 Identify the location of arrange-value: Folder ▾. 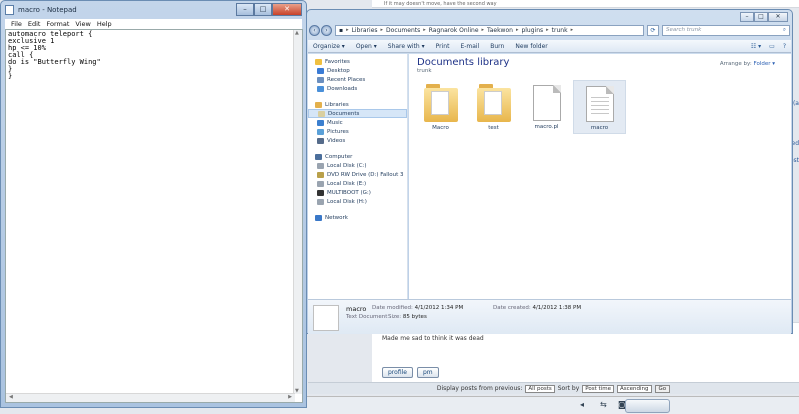
(764, 64).